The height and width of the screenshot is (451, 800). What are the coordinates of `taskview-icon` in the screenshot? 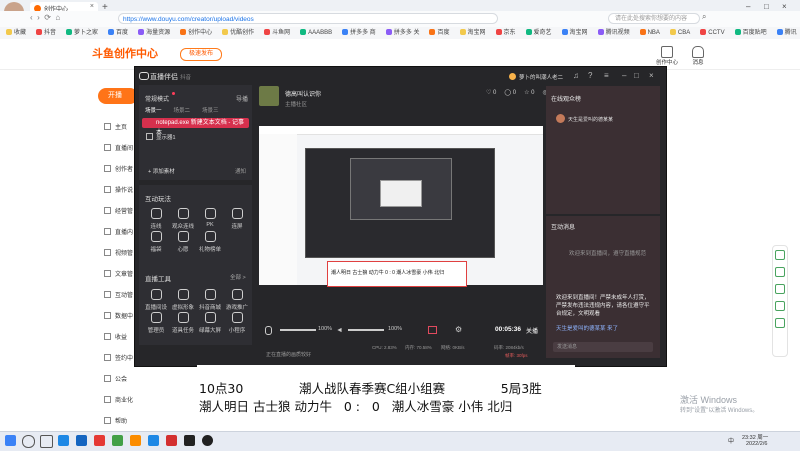 It's located at (46, 441).